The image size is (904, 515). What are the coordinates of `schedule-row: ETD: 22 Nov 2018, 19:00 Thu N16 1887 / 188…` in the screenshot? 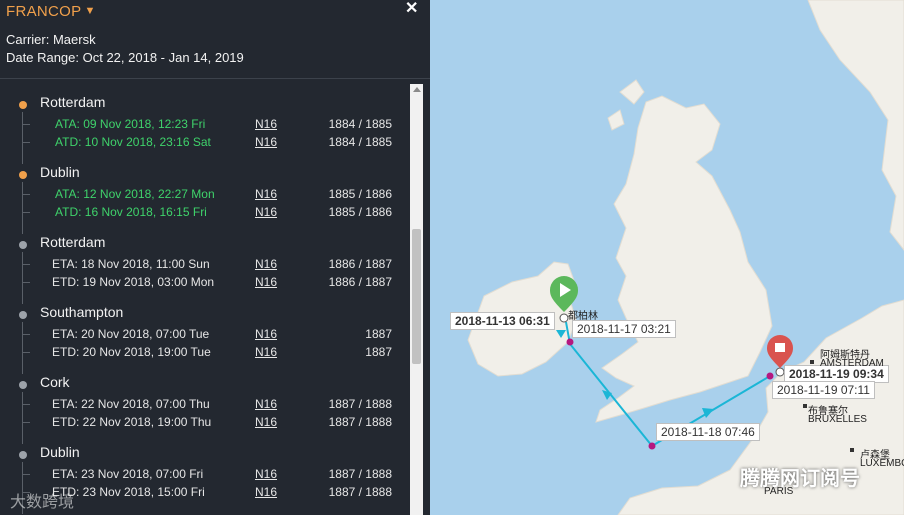 It's located at (204, 424).